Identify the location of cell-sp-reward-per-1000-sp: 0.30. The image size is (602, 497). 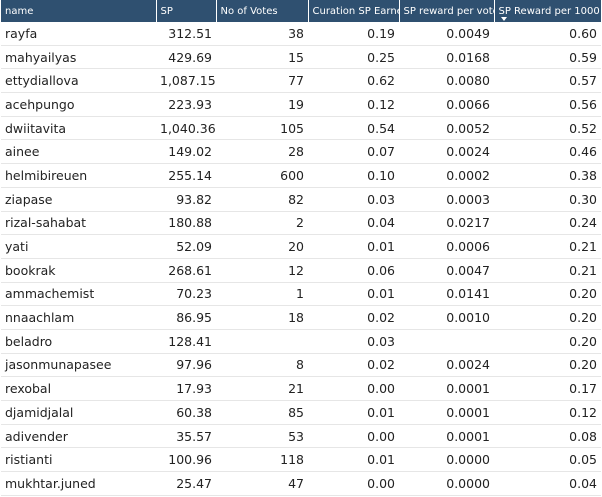
(547, 199).